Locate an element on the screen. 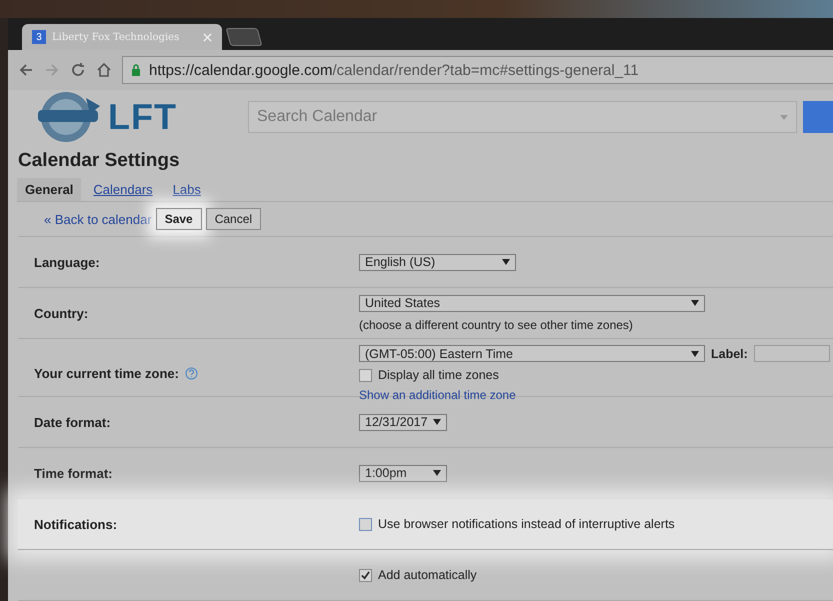  logo-text: LFT is located at coordinates (143, 117).